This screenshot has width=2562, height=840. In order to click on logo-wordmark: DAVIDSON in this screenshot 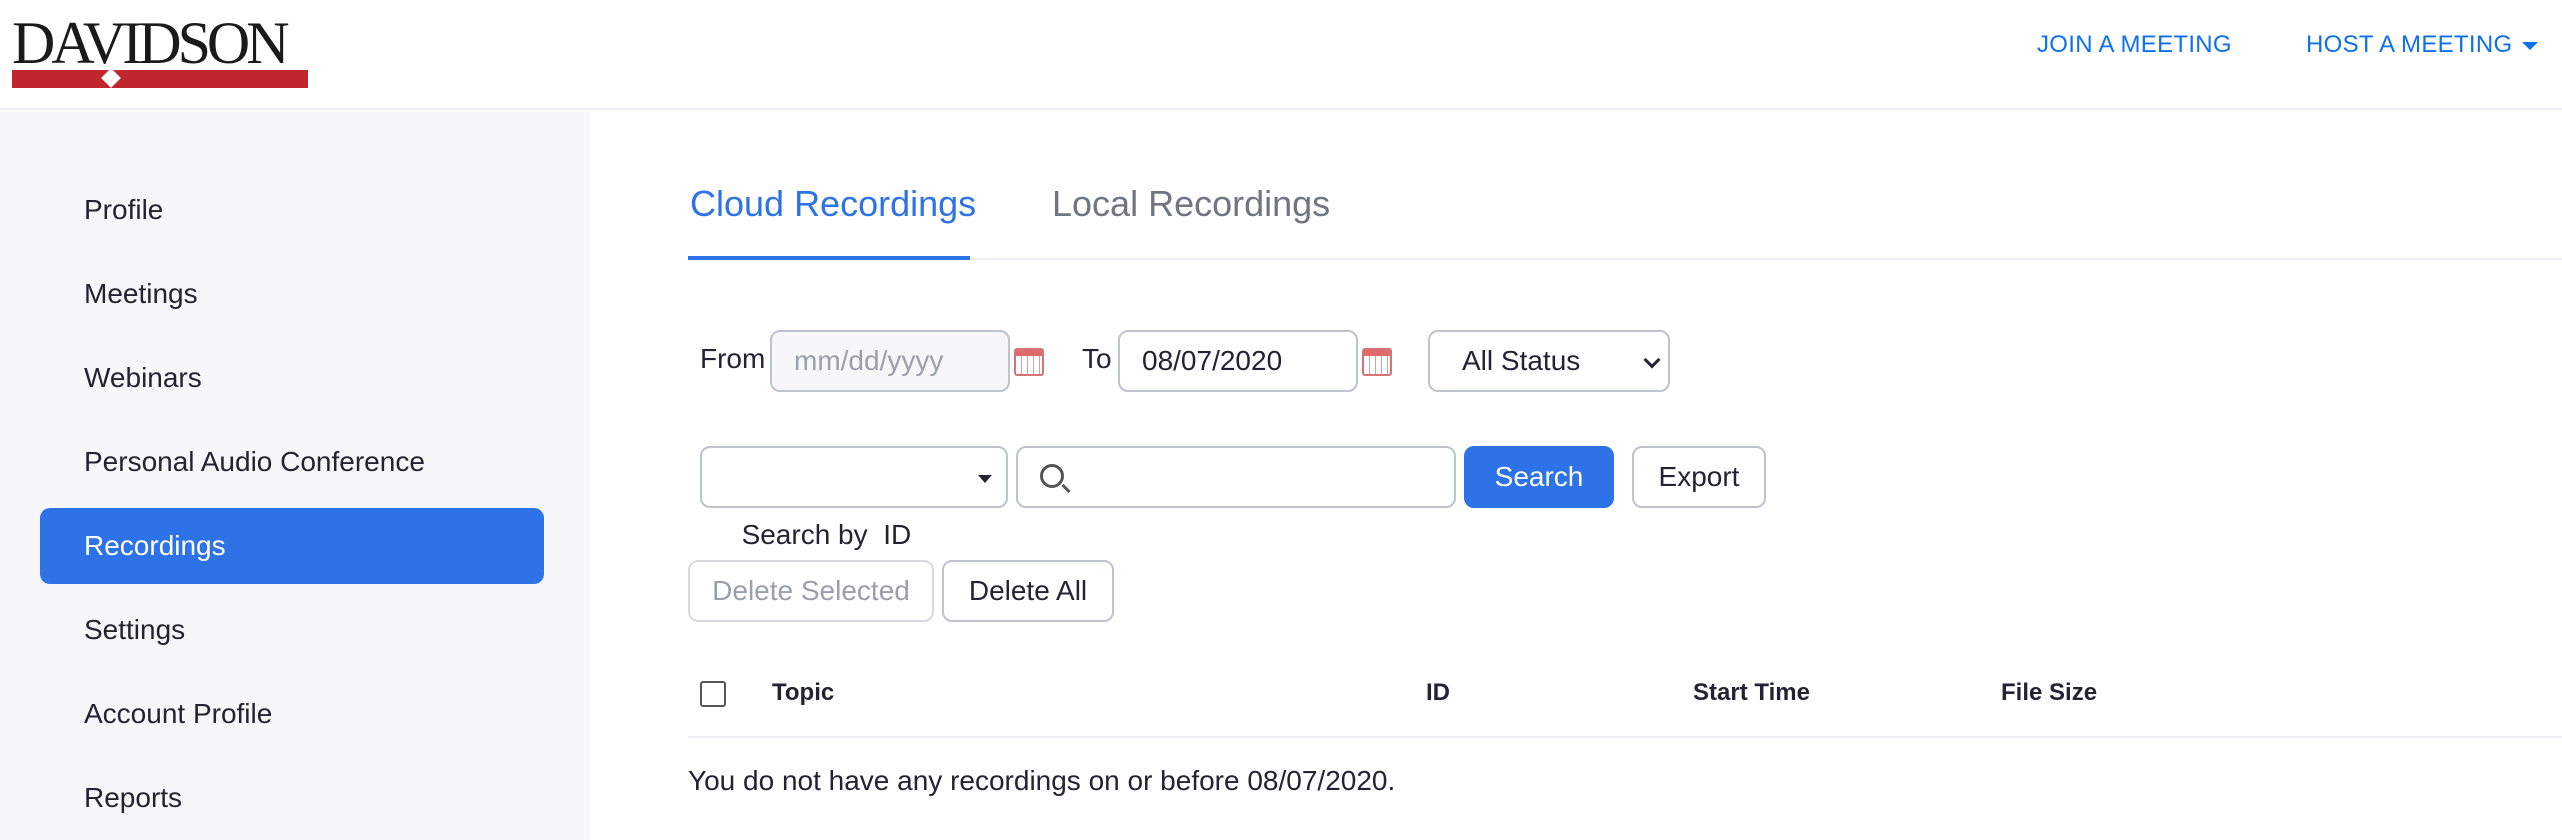, I will do `click(151, 43)`.